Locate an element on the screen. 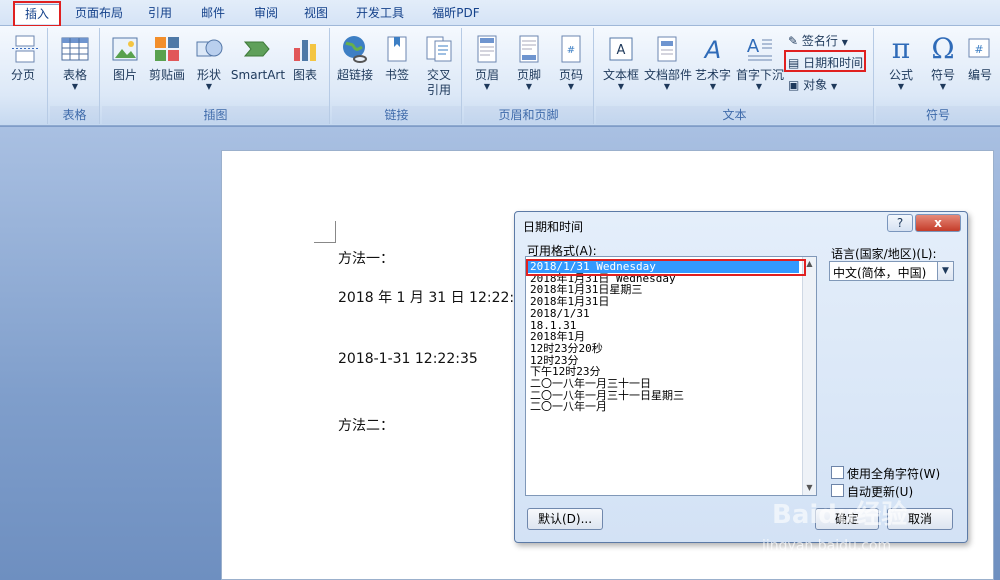 The width and height of the screenshot is (1000, 580). numbering-label: 编号 is located at coordinates (979, 75).